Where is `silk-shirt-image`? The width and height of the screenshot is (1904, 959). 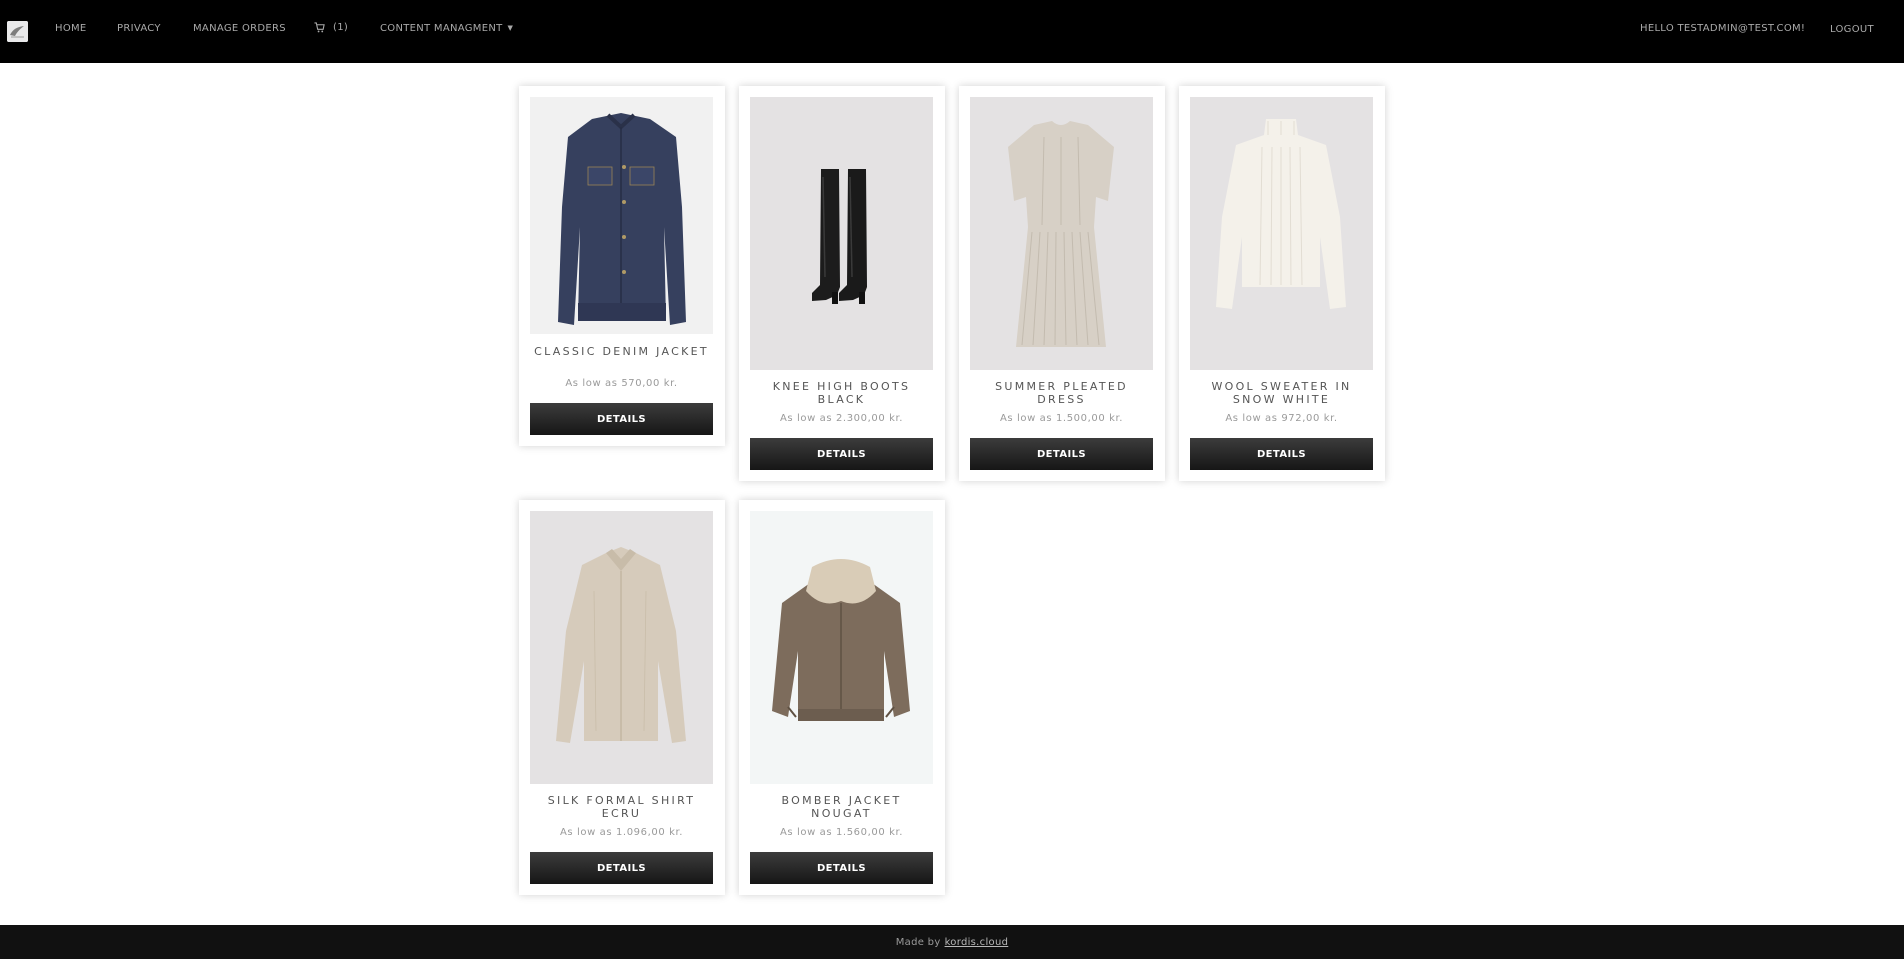
silk-shirt-image is located at coordinates (621, 647).